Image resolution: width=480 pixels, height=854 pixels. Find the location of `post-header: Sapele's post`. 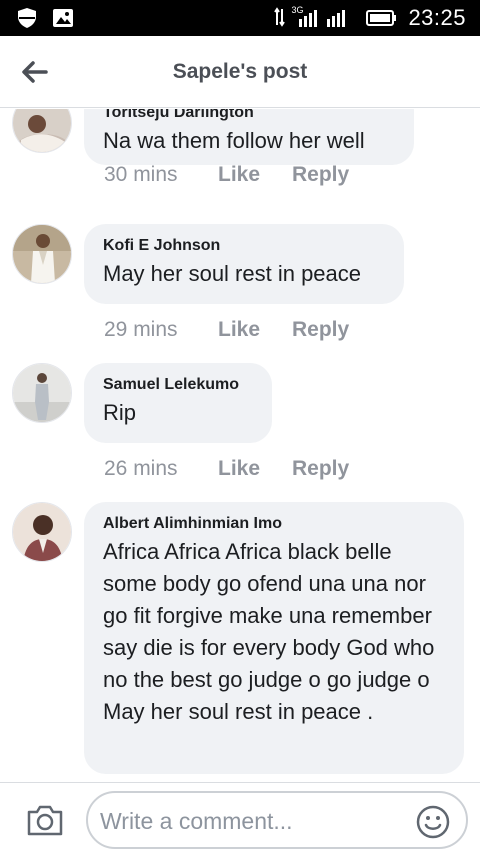

post-header: Sapele's post is located at coordinates (240, 72).